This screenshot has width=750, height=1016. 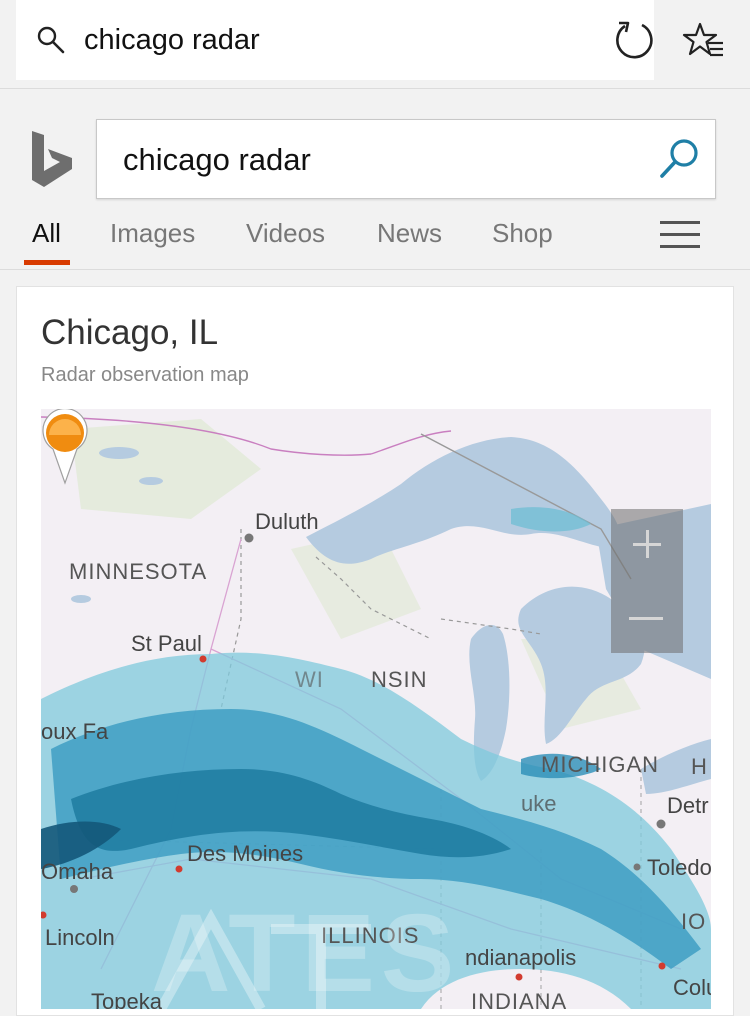 I want to click on card-title: Chicago, IL, so click(x=129, y=333).